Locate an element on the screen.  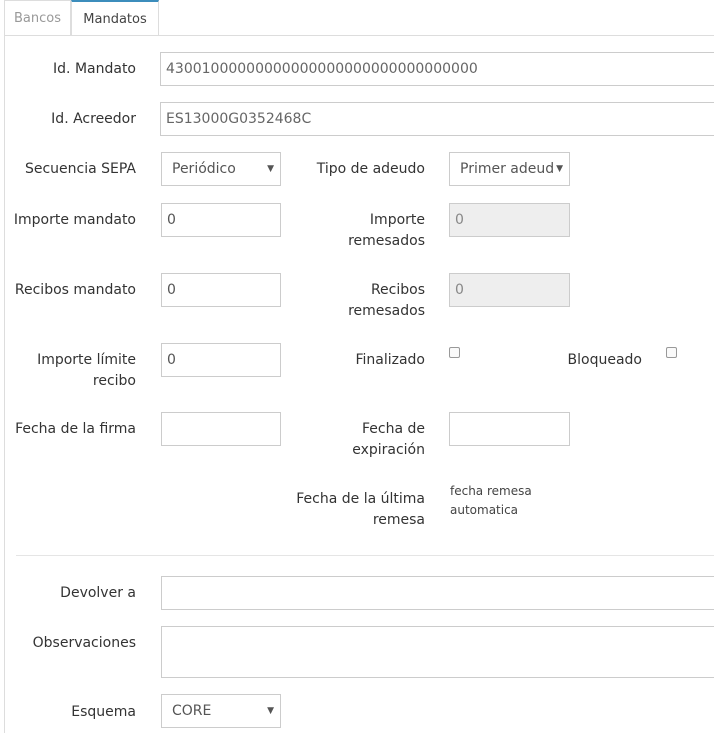
fecha-expiracion-label-line1: Fecha de is located at coordinates (393, 429).